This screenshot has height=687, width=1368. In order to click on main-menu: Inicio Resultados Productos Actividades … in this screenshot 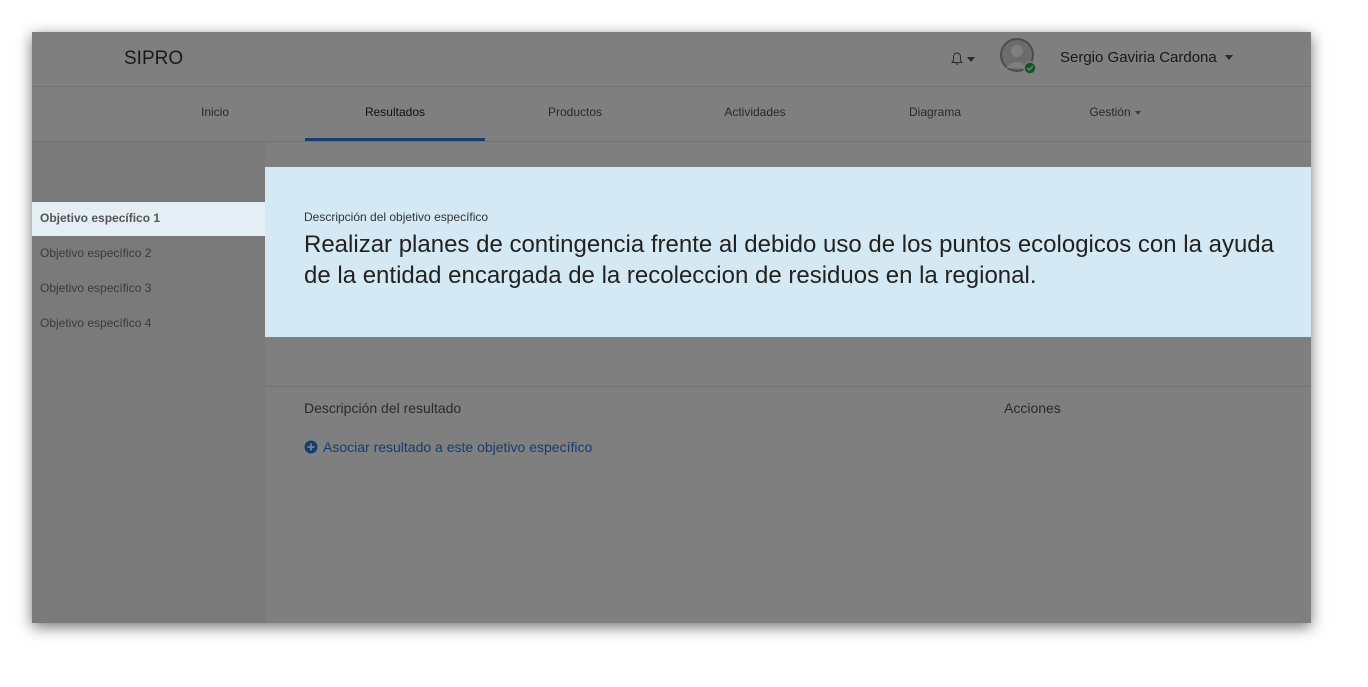, I will do `click(671, 114)`.